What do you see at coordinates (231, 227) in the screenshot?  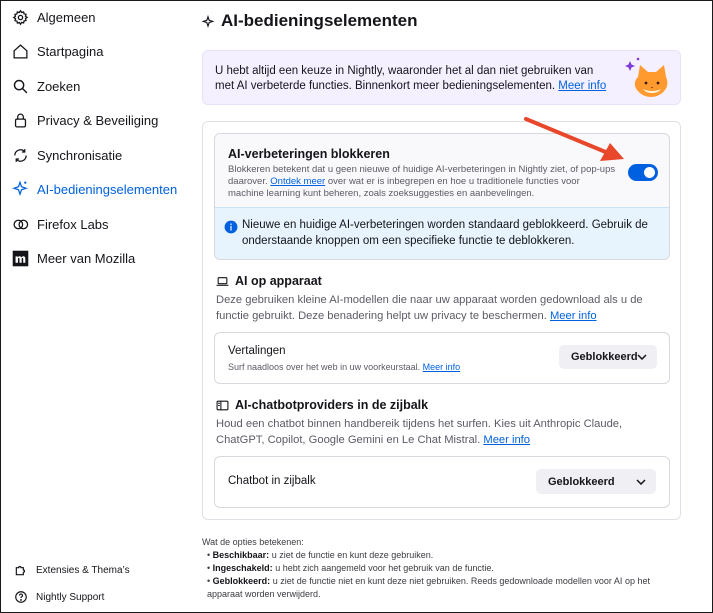 I see `info-icon` at bounding box center [231, 227].